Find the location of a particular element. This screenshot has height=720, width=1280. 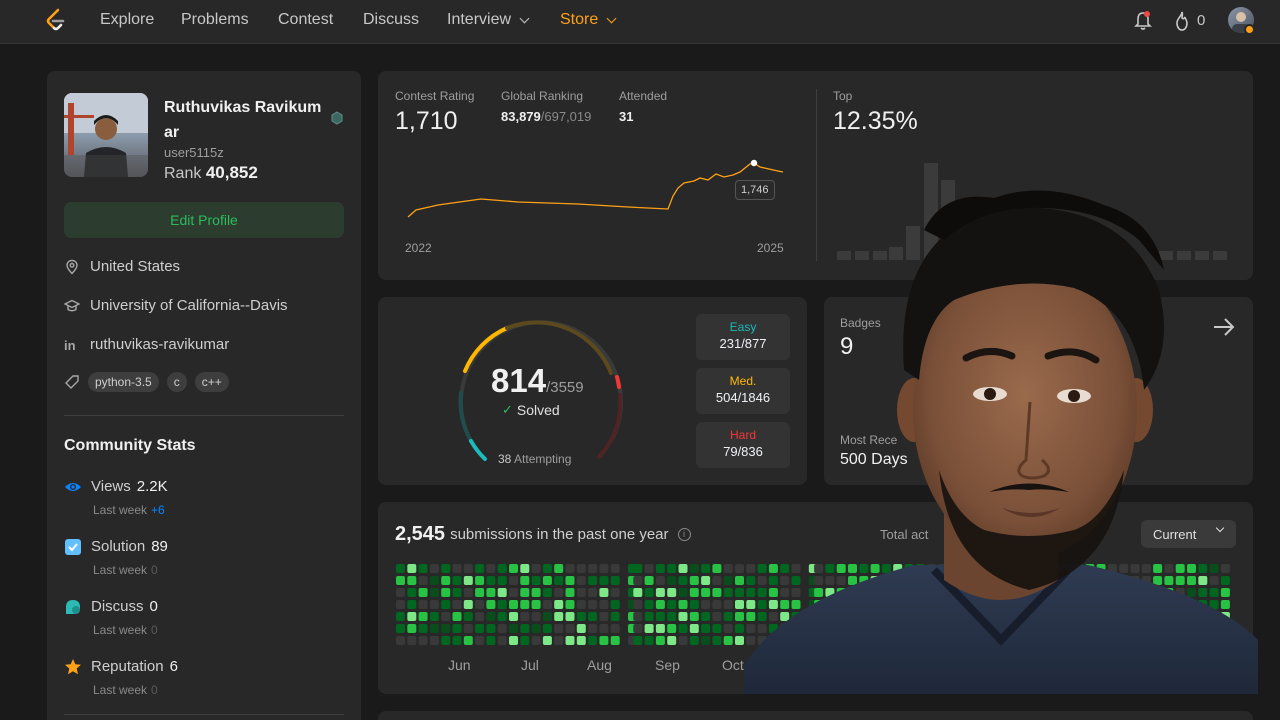

skill-tag: c is located at coordinates (176, 382).